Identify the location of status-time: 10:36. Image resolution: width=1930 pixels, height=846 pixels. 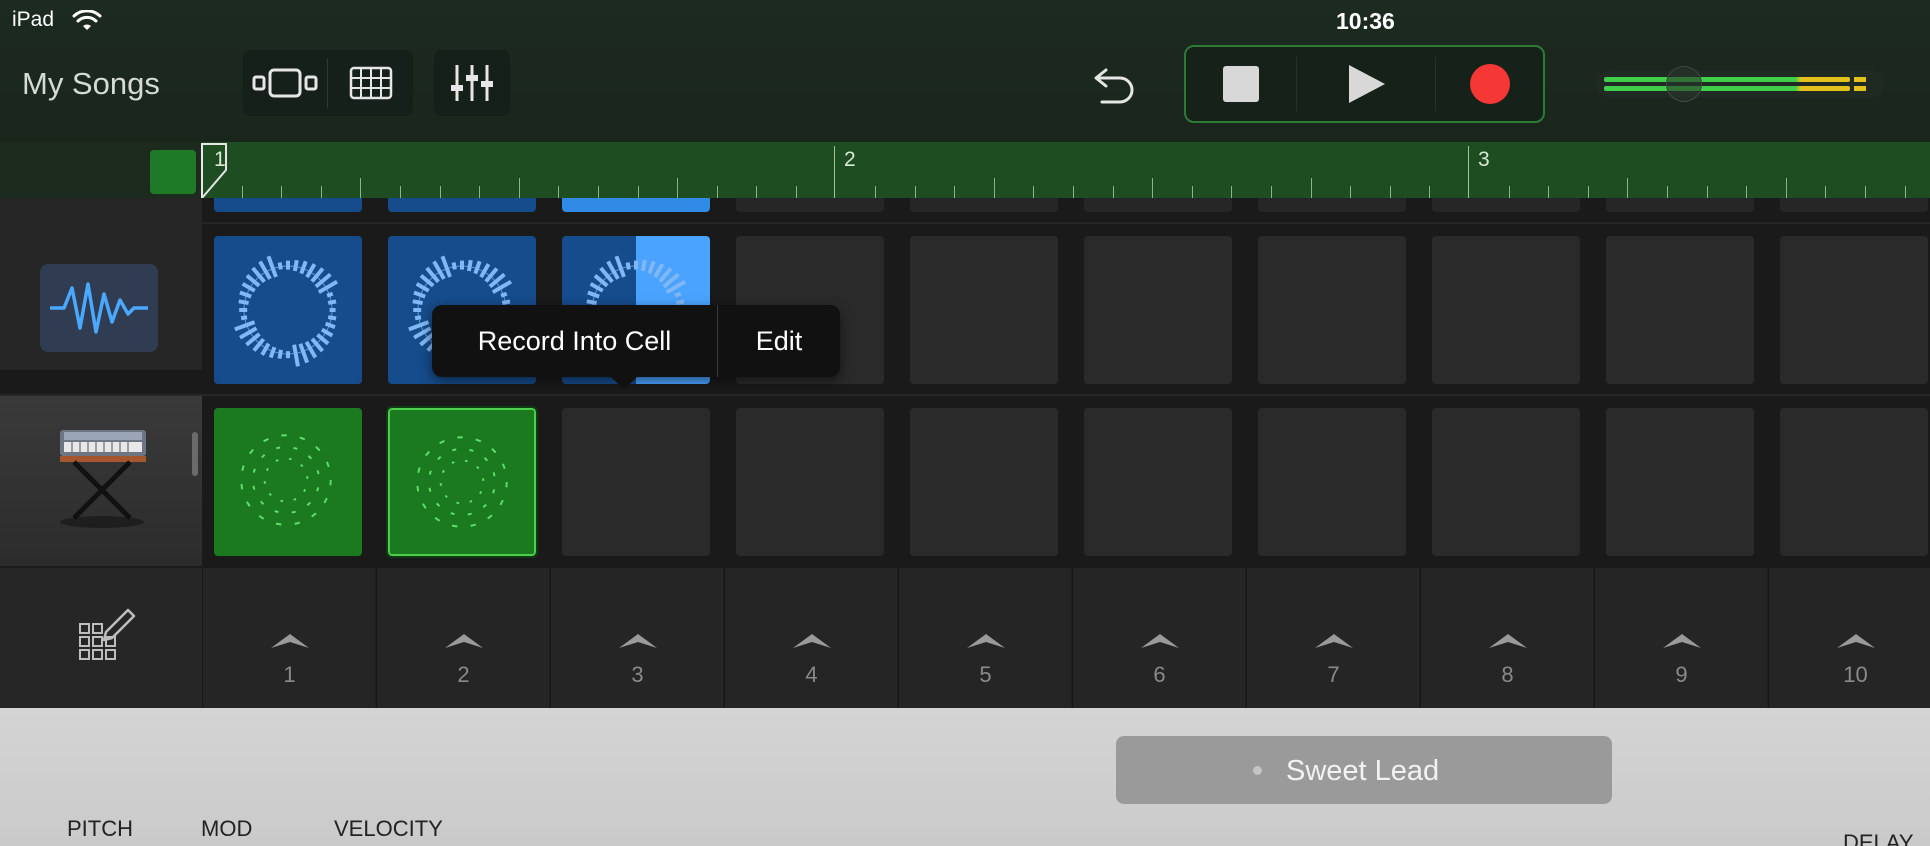
(1365, 21).